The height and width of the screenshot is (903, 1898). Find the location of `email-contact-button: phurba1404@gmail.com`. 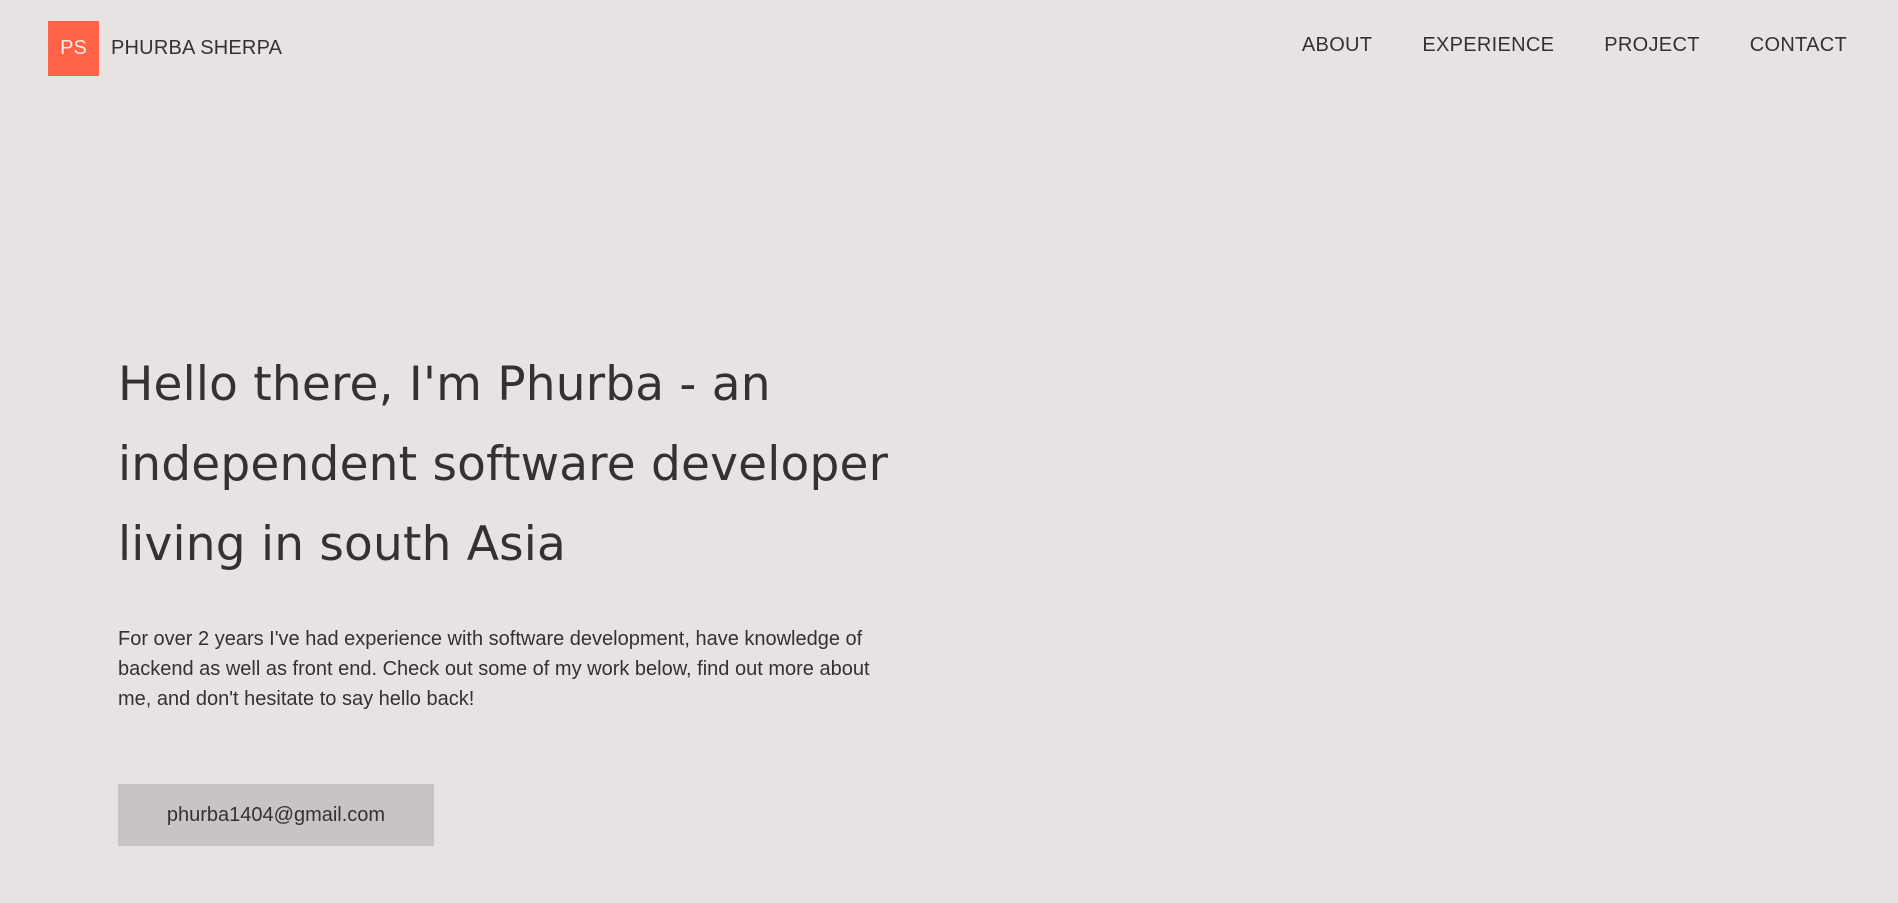

email-contact-button: phurba1404@gmail.com is located at coordinates (276, 815).